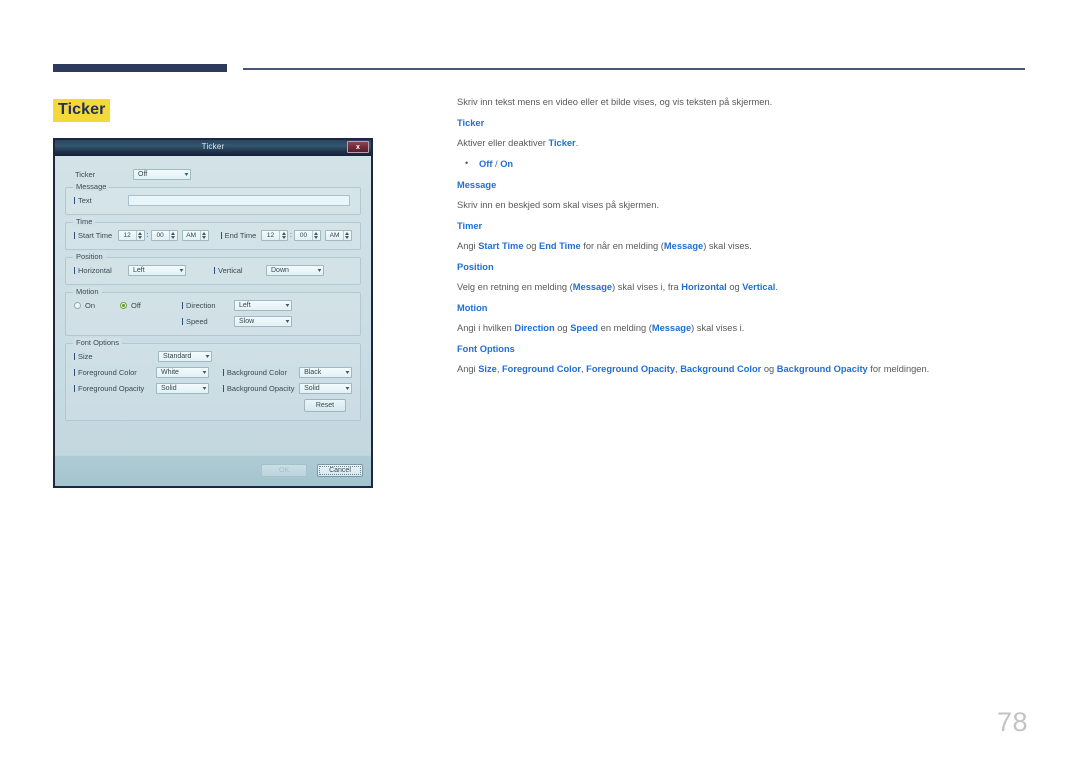  Describe the element at coordinates (139, 235) in the screenshot. I see `start-hour-arrows-icon` at that location.